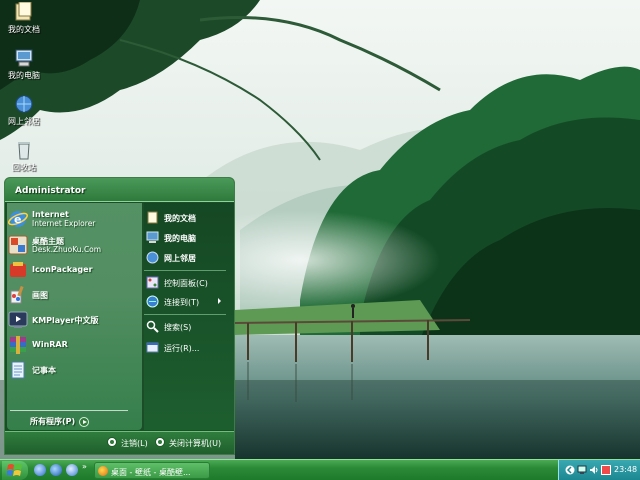 The image size is (640, 480). I want to click on search-label: 搜索(S), so click(178, 327).